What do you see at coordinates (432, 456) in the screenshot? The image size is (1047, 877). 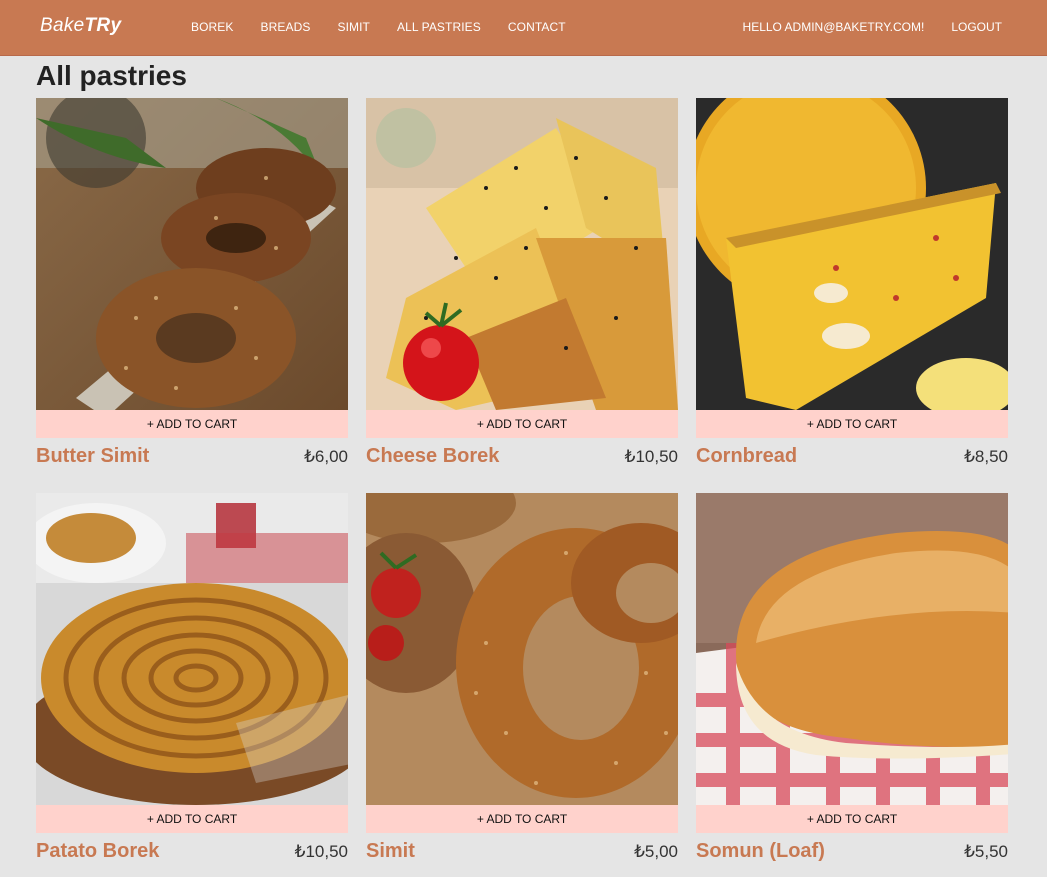 I see `product-name: Cheese Borek` at bounding box center [432, 456].